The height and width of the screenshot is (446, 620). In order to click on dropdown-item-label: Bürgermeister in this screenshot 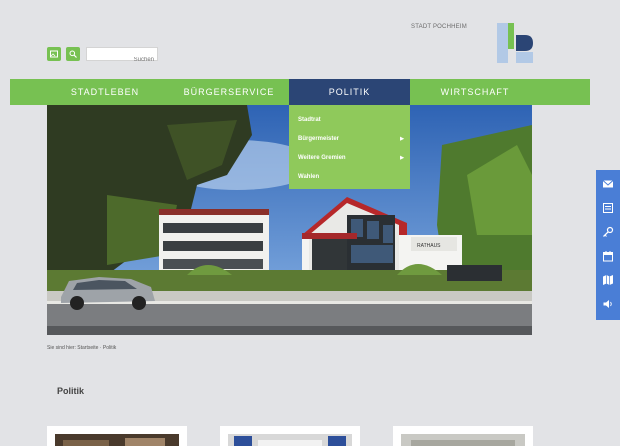, I will do `click(319, 139)`.